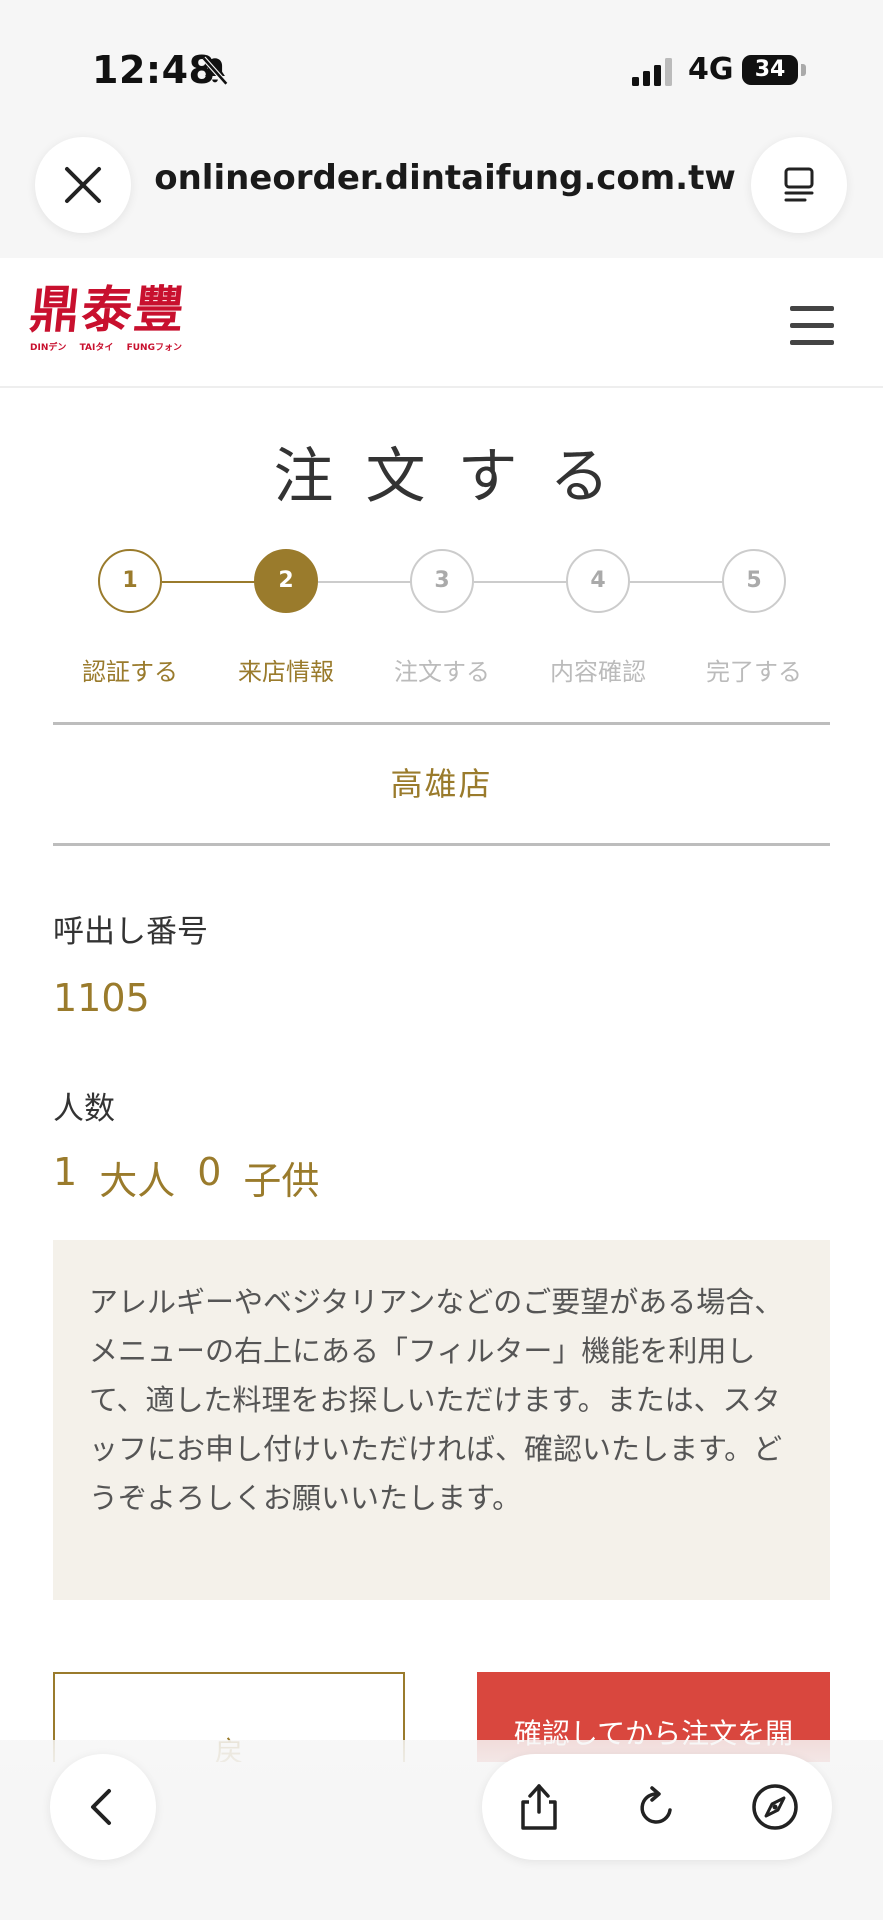  I want to click on store-name: 高雄店, so click(441, 784).